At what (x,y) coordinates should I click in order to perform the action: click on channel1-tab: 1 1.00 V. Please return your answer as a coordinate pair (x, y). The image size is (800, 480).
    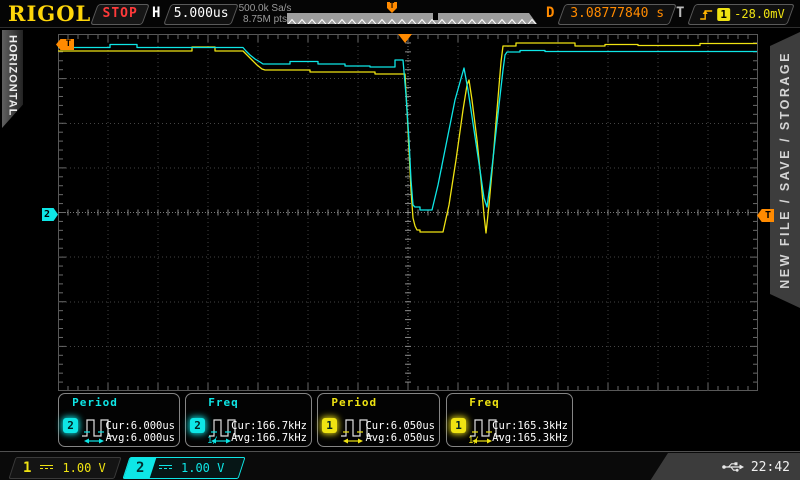
    Looking at the image, I should click on (65, 468).